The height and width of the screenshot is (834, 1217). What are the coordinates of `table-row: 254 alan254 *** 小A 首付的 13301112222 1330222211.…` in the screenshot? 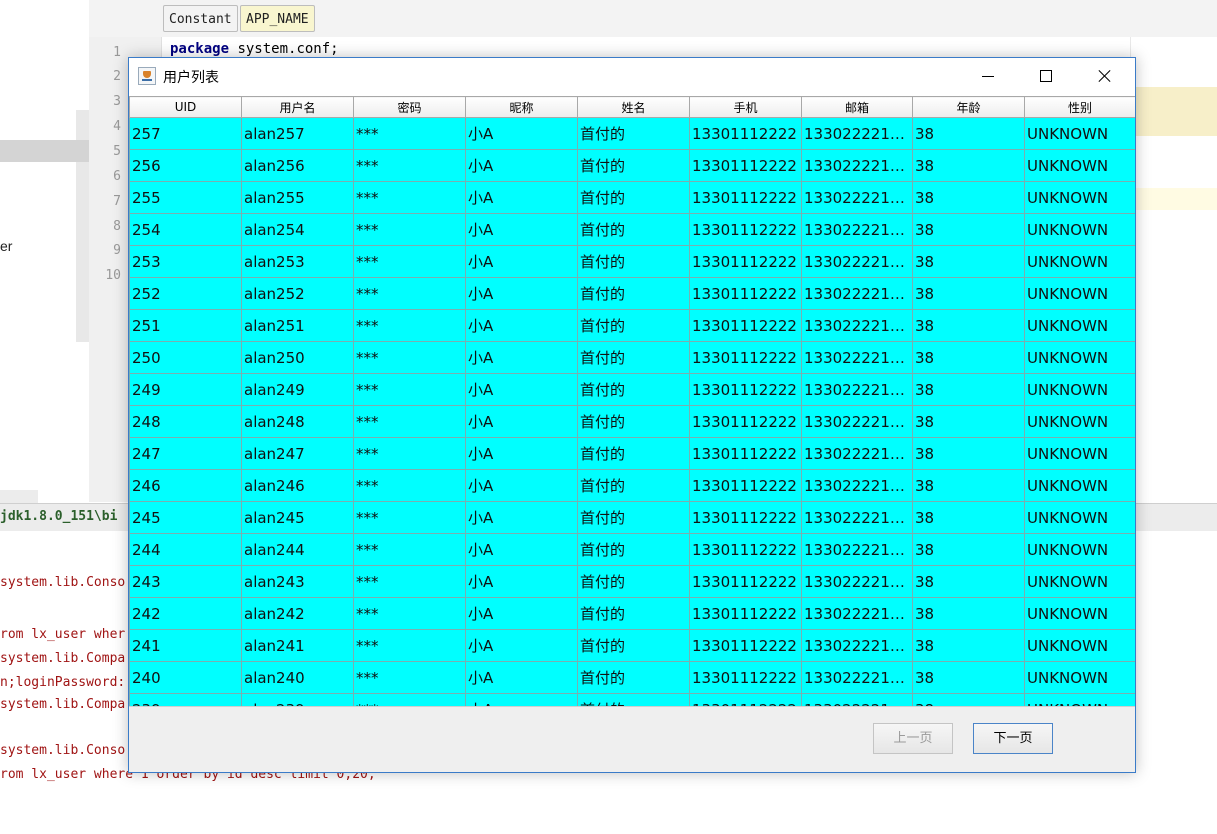 It's located at (632, 229).